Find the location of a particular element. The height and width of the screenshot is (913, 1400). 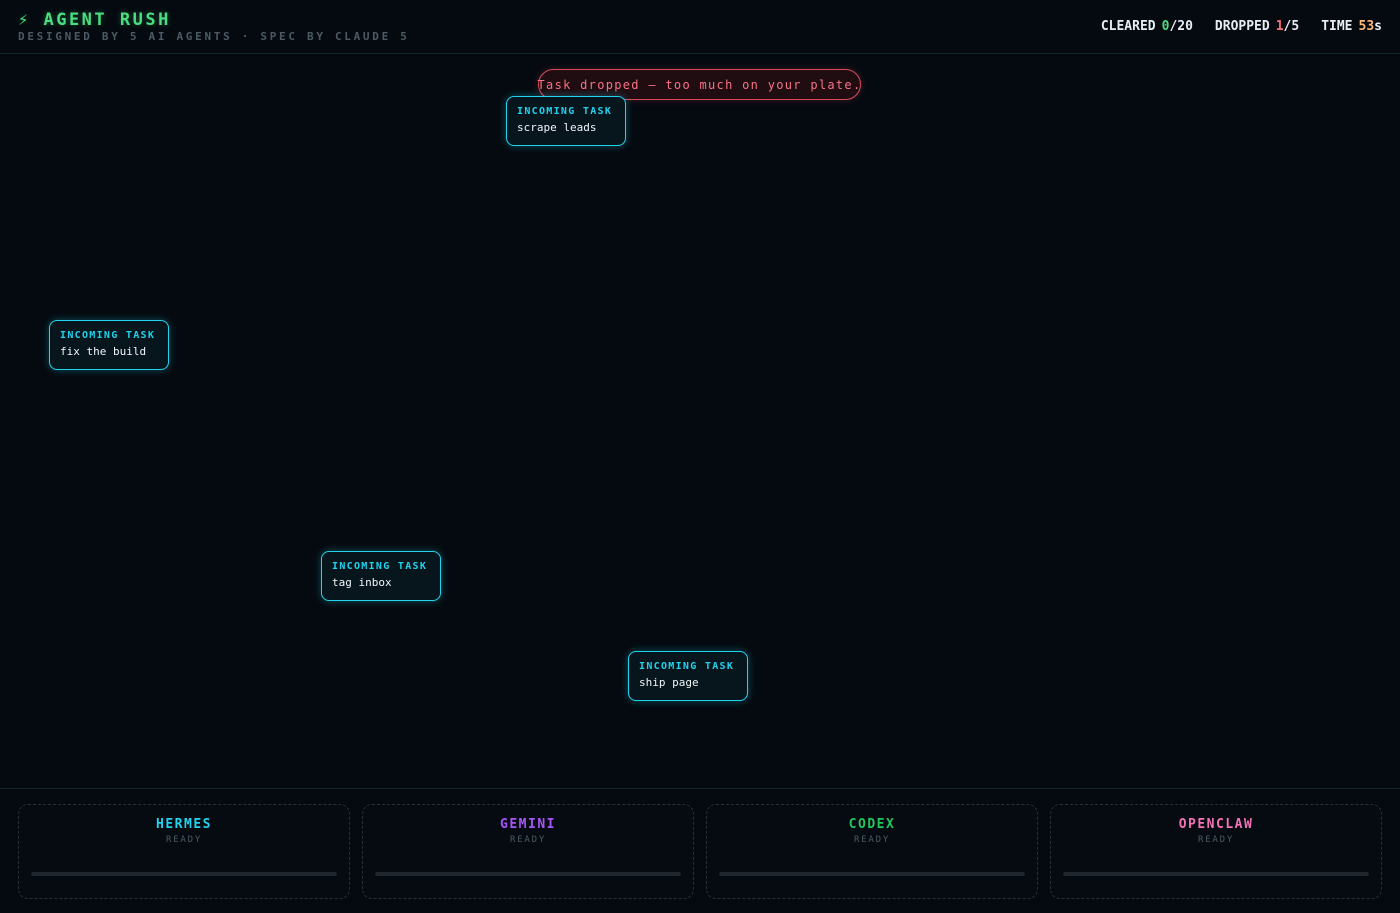

agent-slot-codex: CODEX READY is located at coordinates (872, 851).